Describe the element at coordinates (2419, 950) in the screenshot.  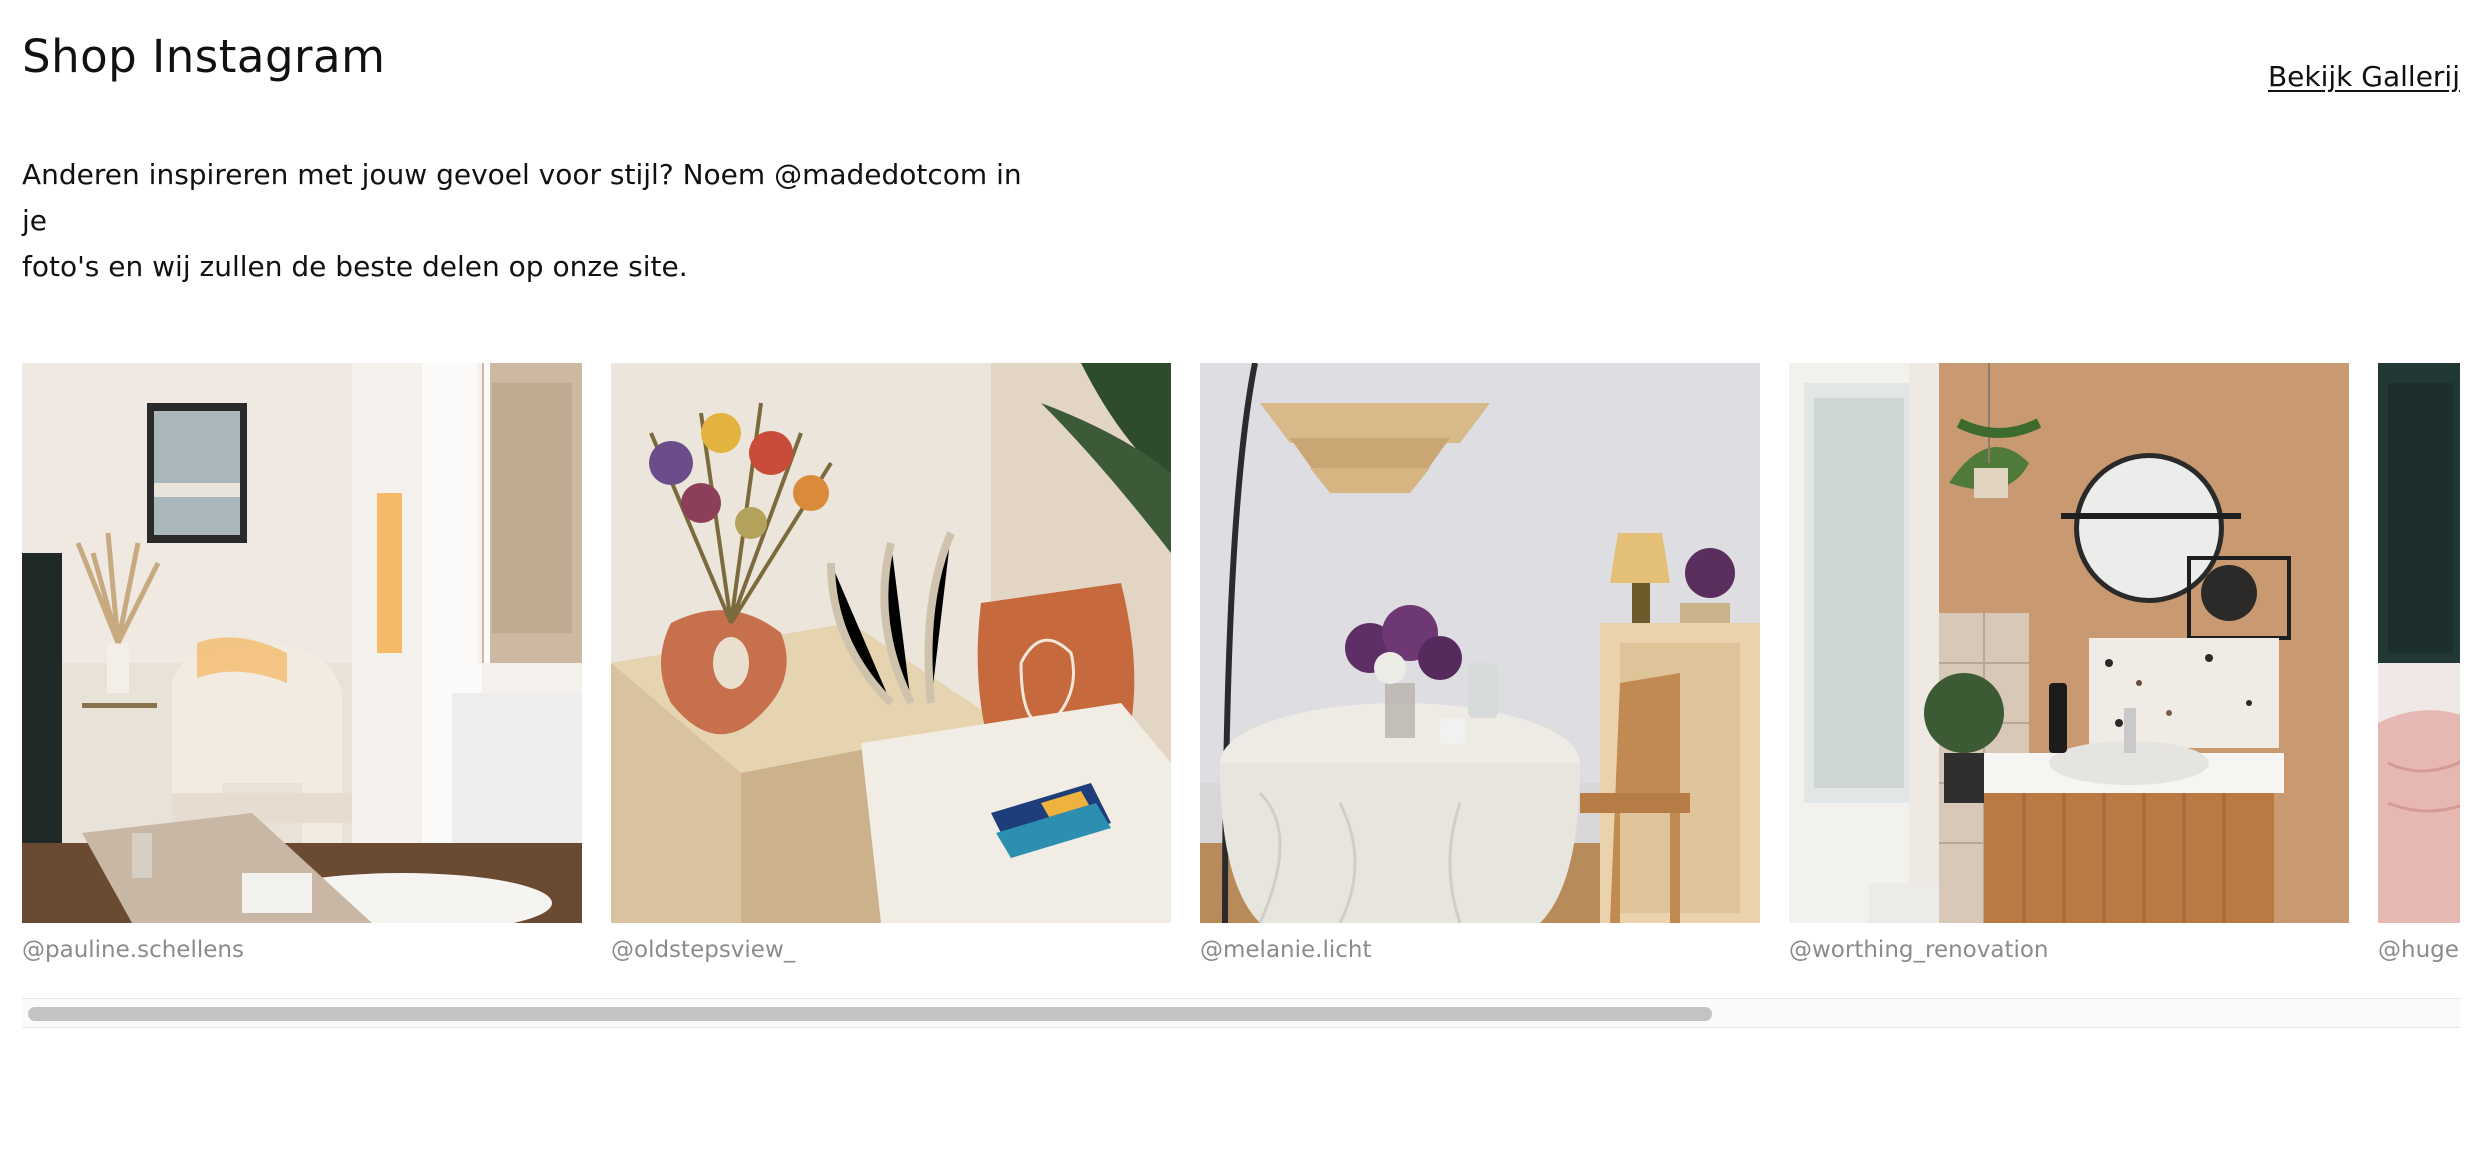
I see `instagram-handle: @huges` at that location.